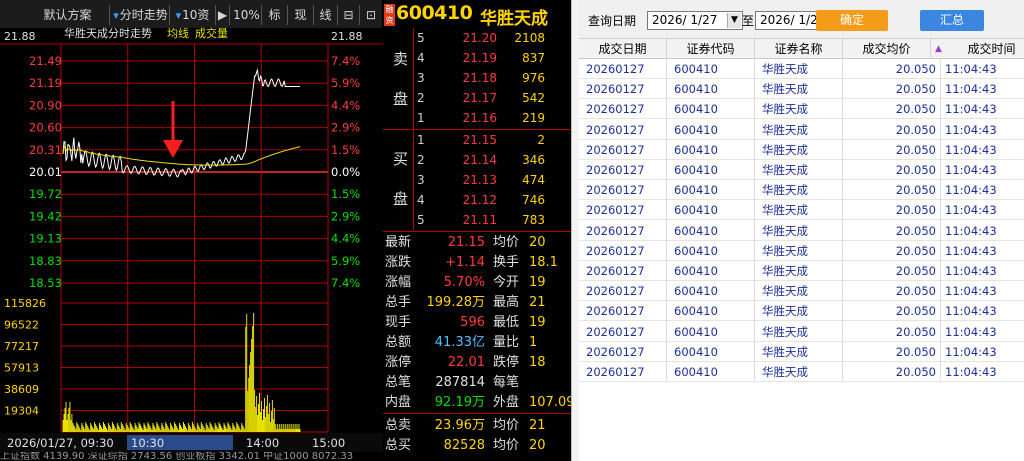 The height and width of the screenshot is (461, 1024). What do you see at coordinates (533, 180) in the screenshot?
I see `bid-volume: 474` at bounding box center [533, 180].